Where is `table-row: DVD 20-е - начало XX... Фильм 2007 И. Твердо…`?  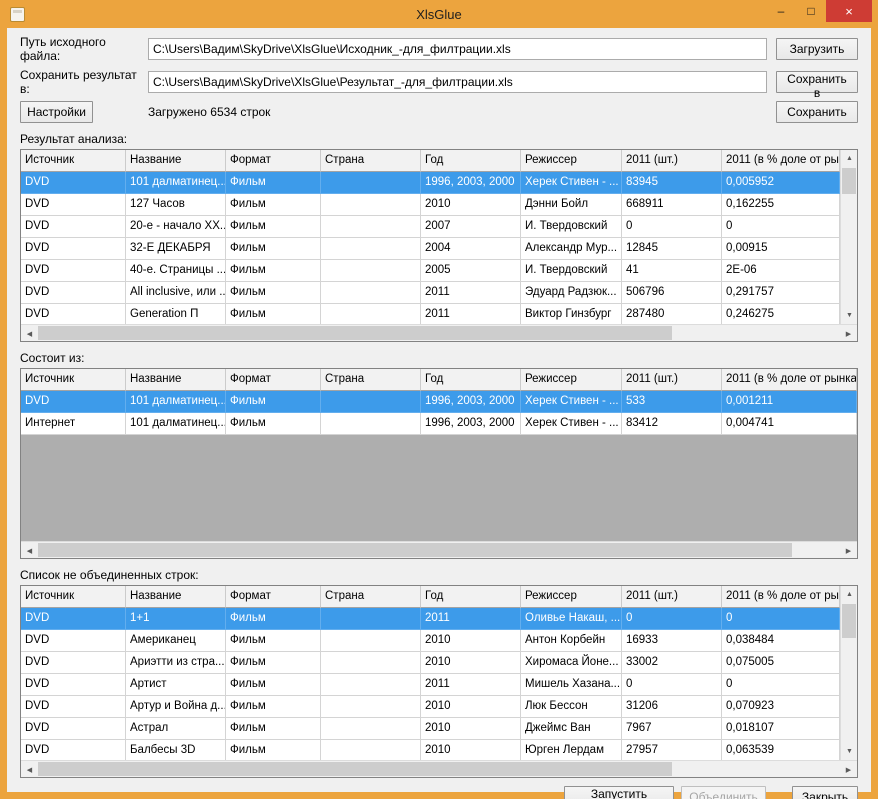
table-row: DVD 20-е - начало XX... Фильм 2007 И. Твердо… is located at coordinates (430, 227).